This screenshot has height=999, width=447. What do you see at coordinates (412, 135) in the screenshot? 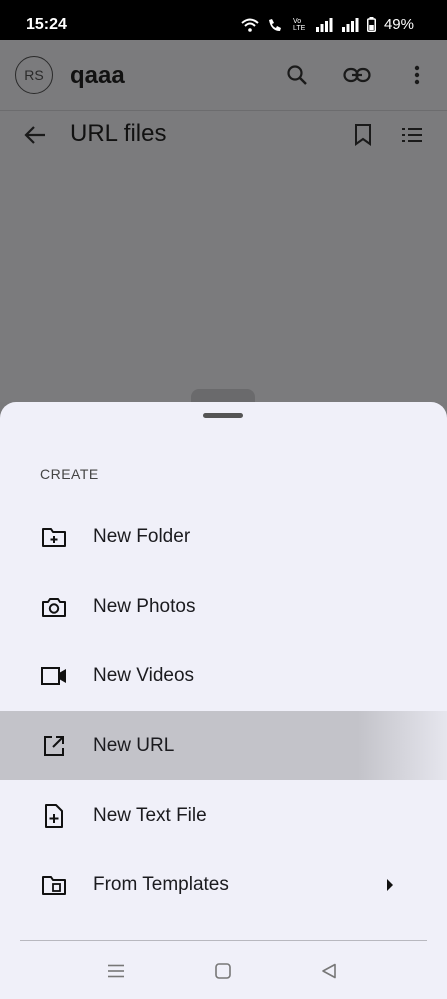
I see `sort-icon` at bounding box center [412, 135].